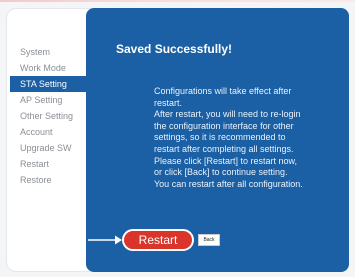 This screenshot has width=355, height=277. Describe the element at coordinates (105, 240) in the screenshot. I see `arrow-right-icon` at that location.